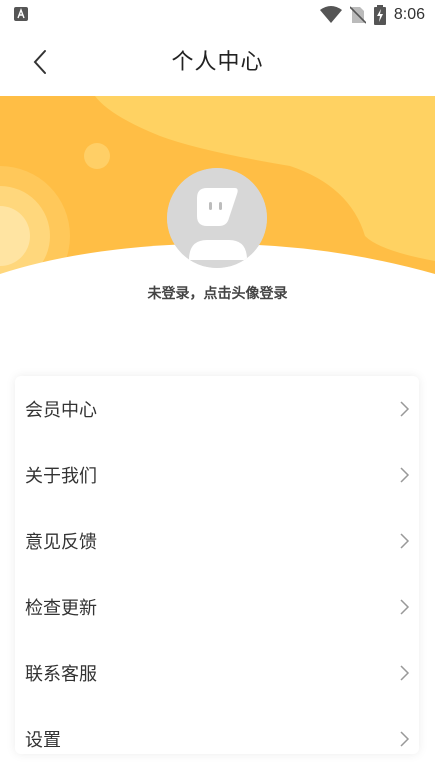 Image resolution: width=435 pixels, height=773 pixels. I want to click on app-header: 个人中心, so click(217, 63).